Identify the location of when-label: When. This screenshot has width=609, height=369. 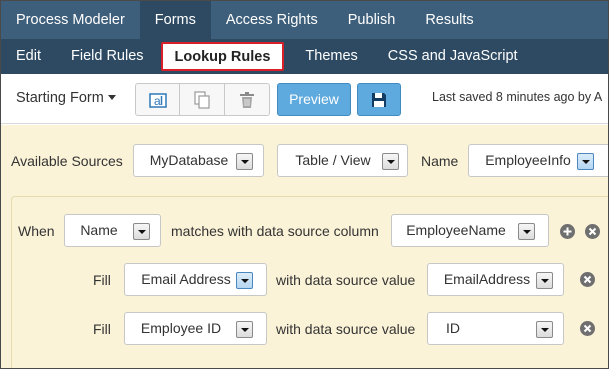
(36, 231).